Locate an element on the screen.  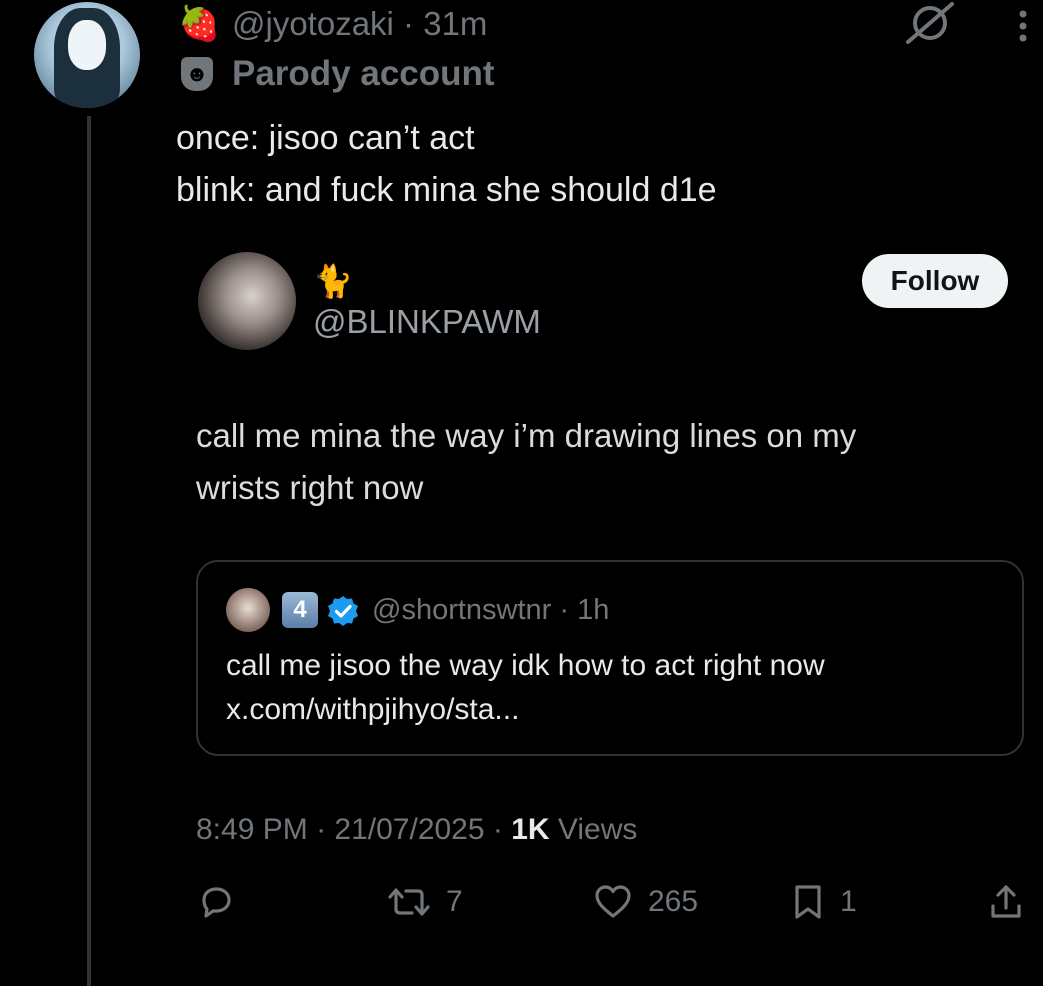
tweet-line: blink: and fuck mina she should d1e is located at coordinates (446, 190).